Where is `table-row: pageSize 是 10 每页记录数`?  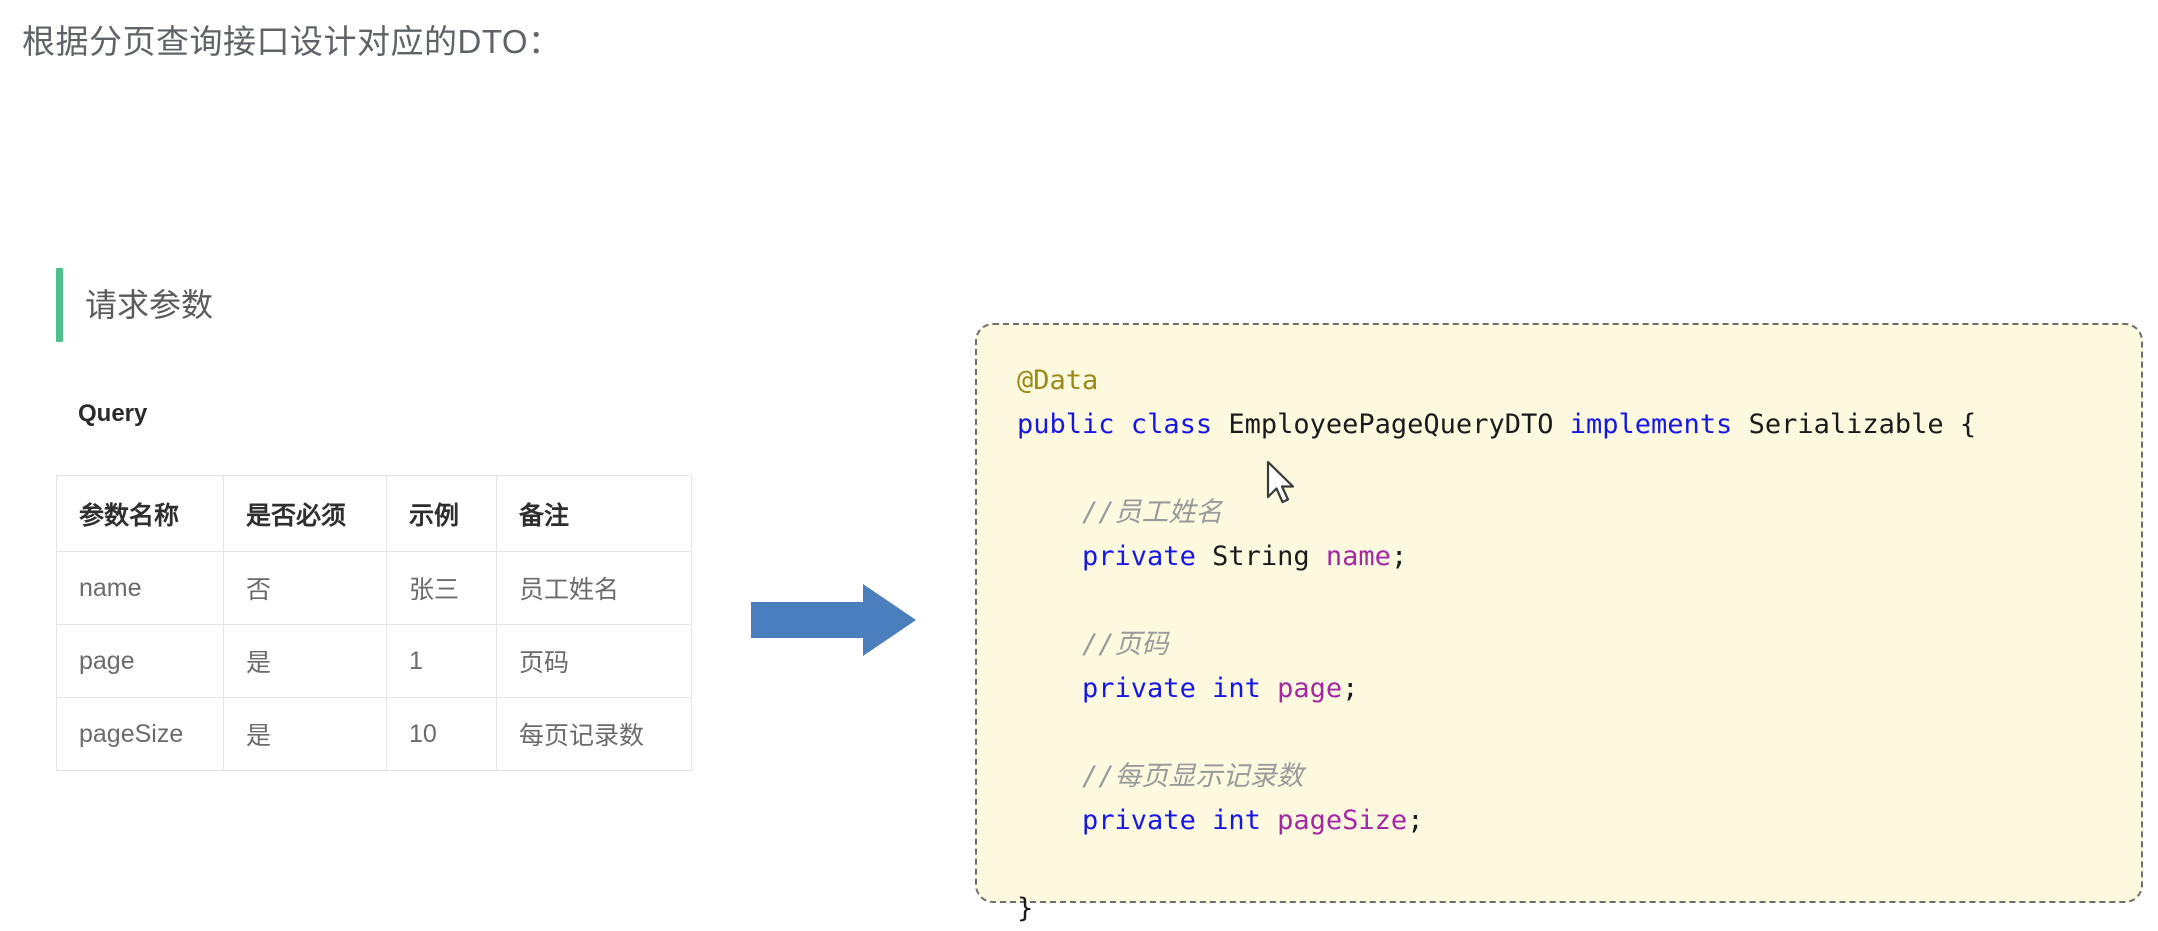 table-row: pageSize 是 10 每页记录数 is located at coordinates (374, 734).